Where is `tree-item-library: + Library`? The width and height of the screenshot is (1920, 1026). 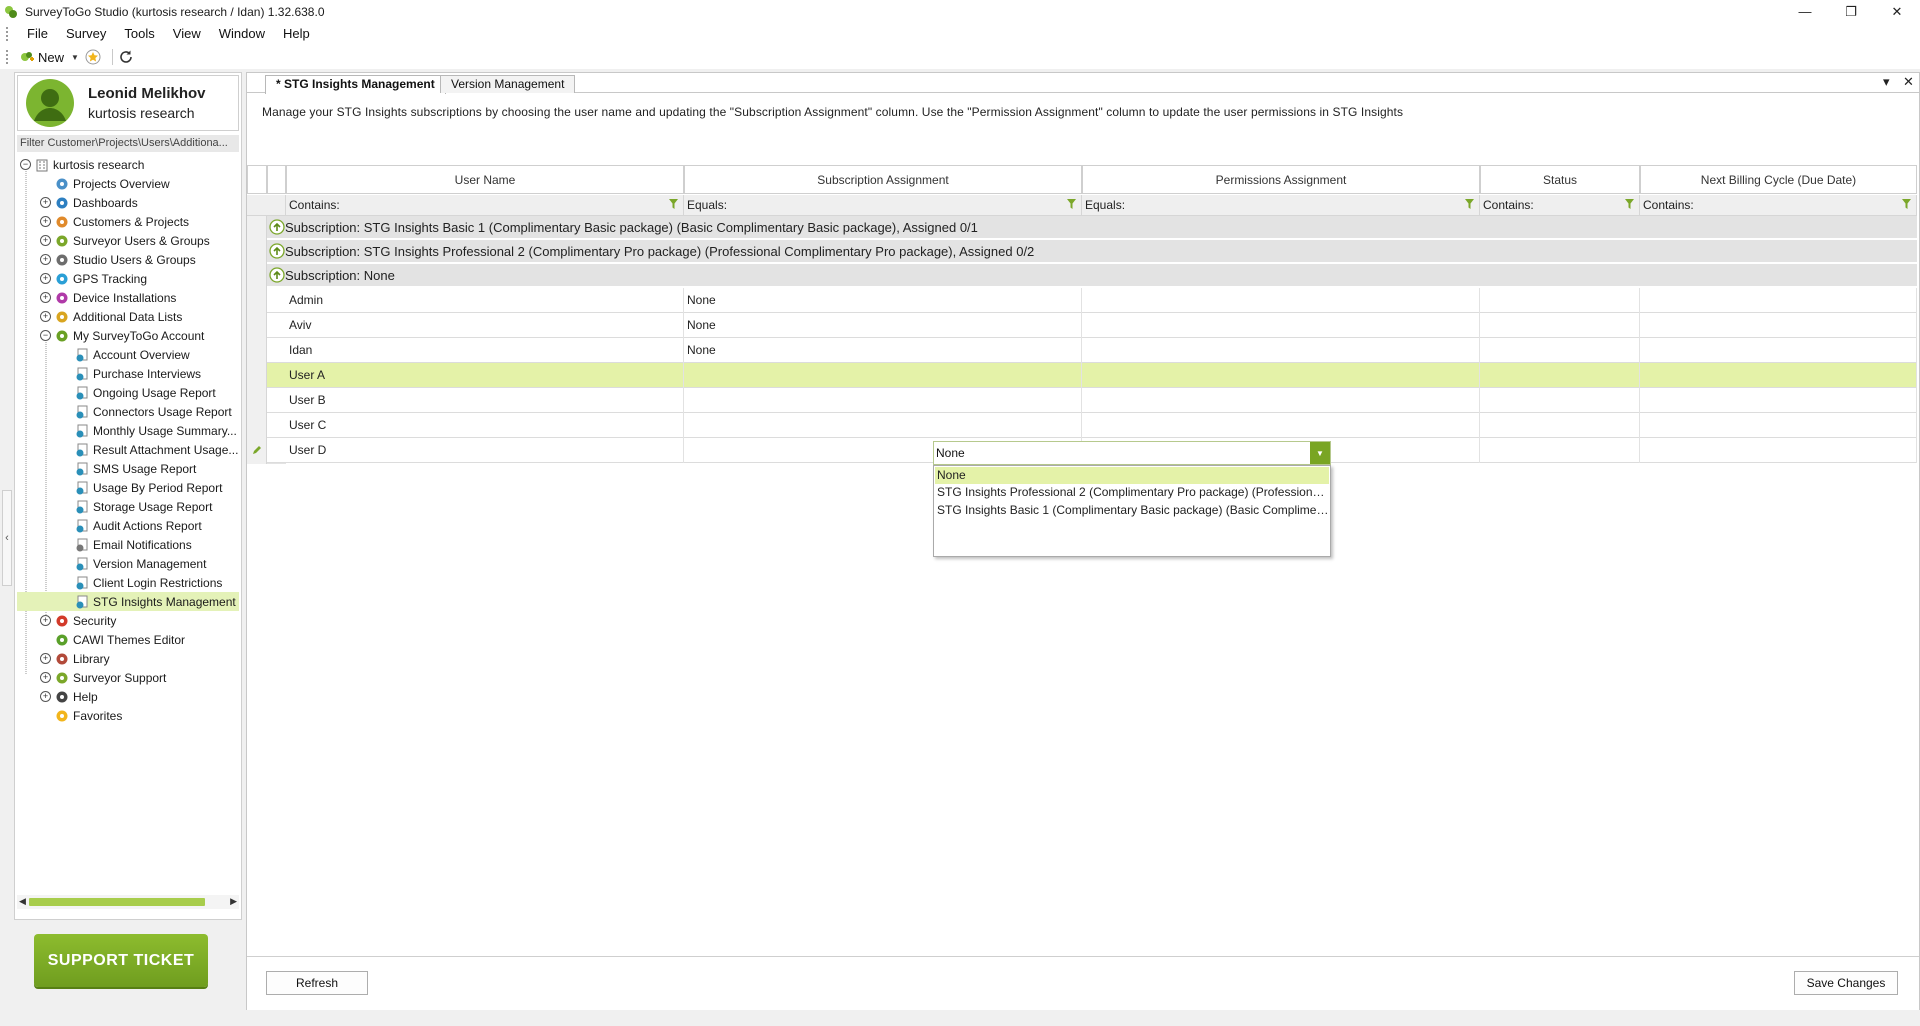
tree-item-library: + Library is located at coordinates (128, 658).